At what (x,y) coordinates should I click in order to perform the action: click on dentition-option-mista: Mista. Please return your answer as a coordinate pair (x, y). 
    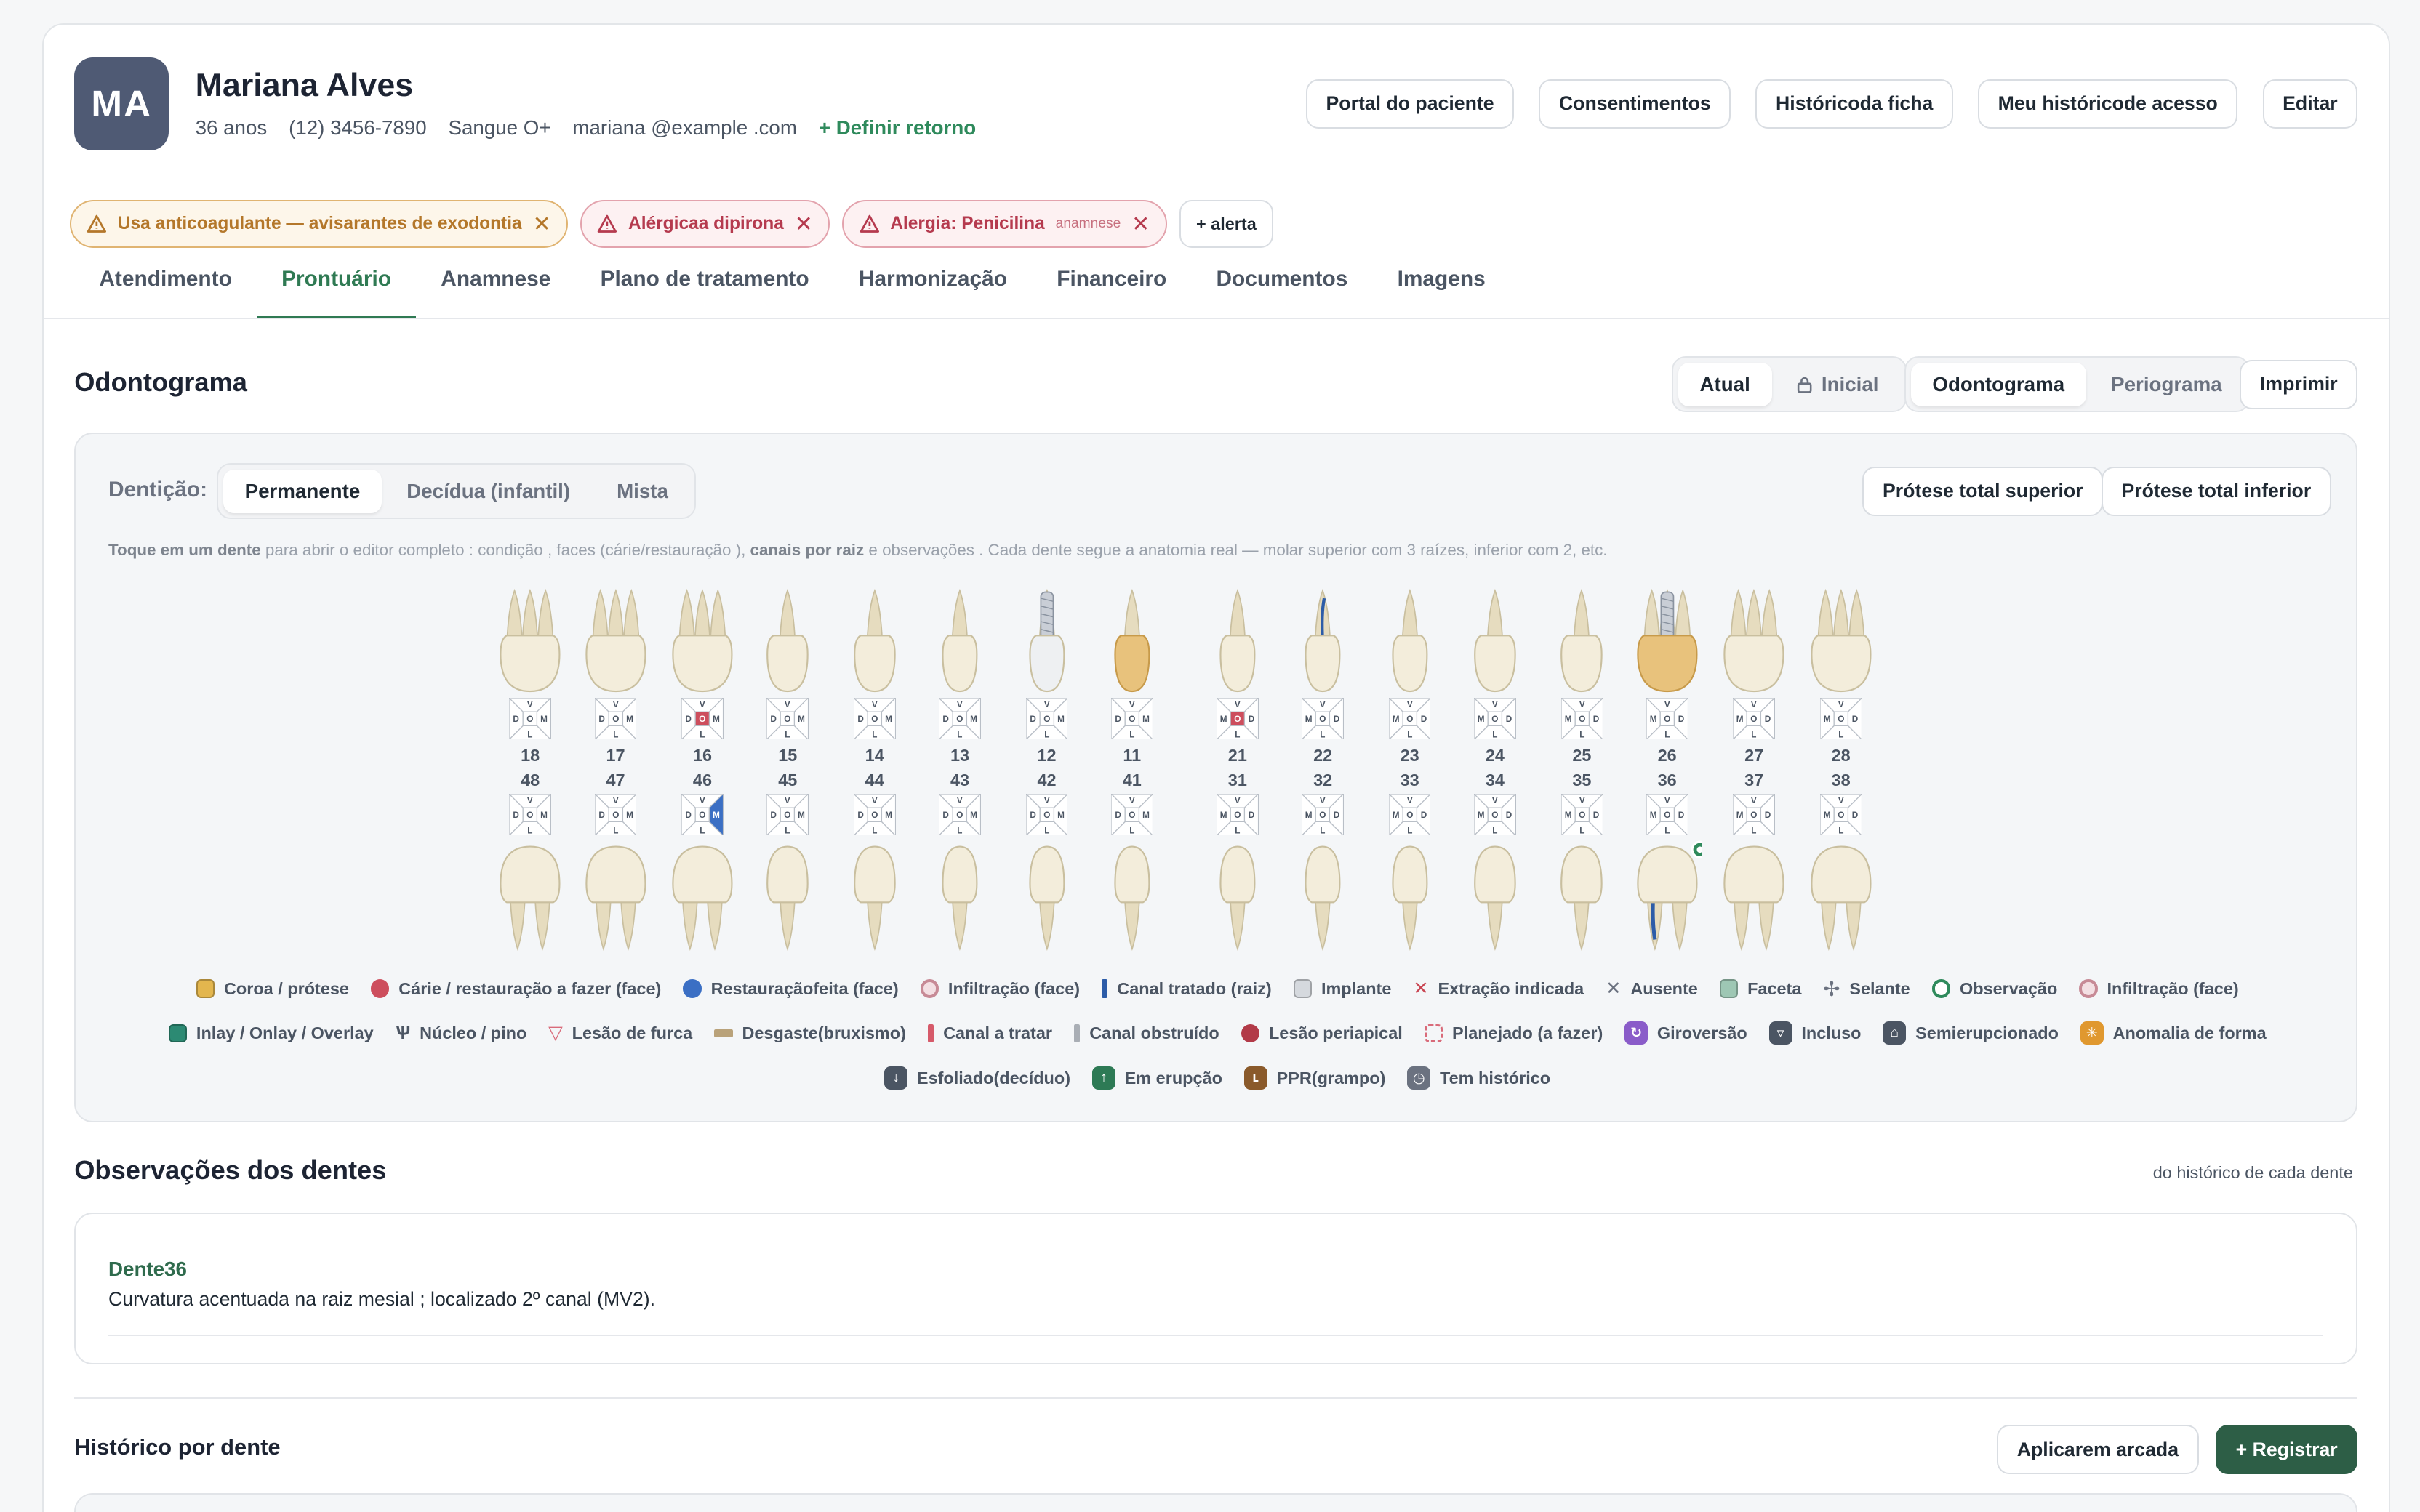
    Looking at the image, I should click on (642, 491).